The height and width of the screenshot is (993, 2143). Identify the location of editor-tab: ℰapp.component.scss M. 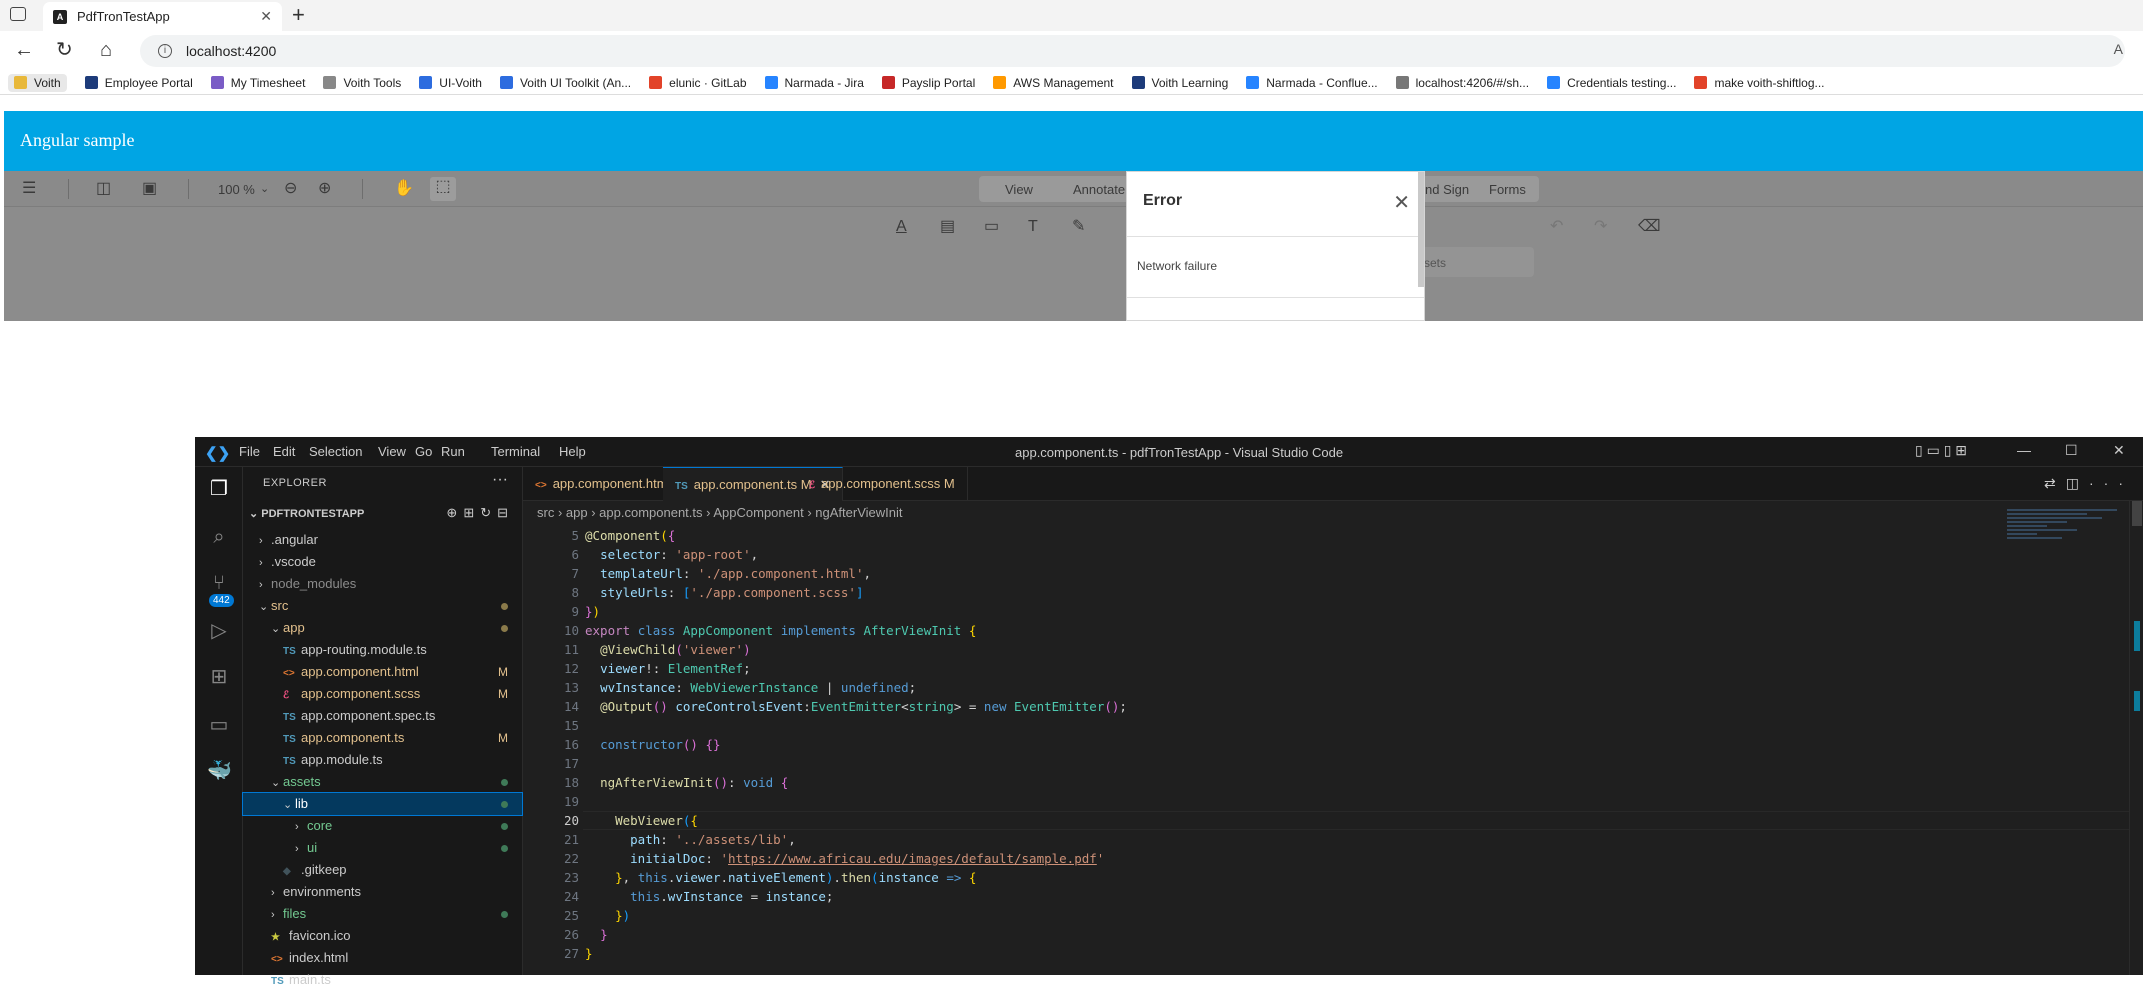
(882, 484).